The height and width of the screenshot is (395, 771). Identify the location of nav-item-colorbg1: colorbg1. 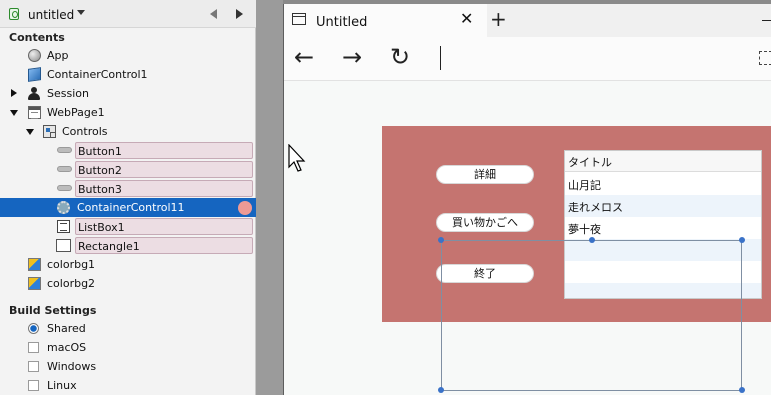
(128, 264).